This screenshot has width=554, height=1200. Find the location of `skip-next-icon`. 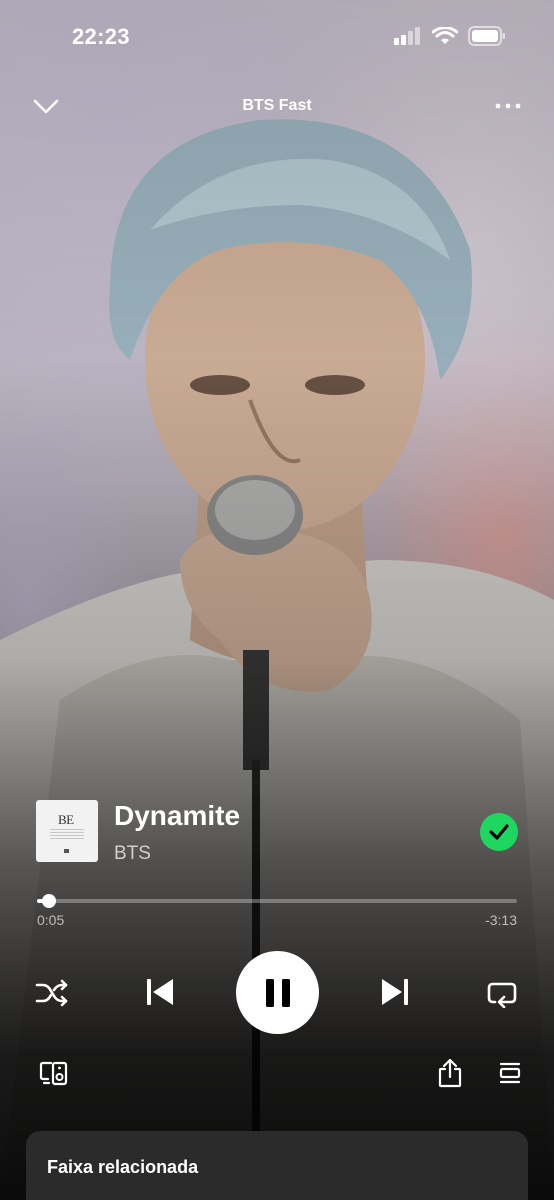

skip-next-icon is located at coordinates (395, 992).